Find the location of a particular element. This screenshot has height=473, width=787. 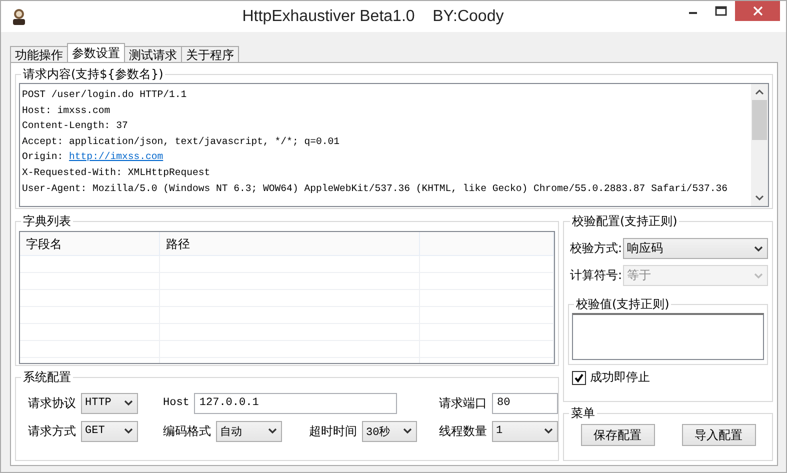

tab: 关于程序 is located at coordinates (210, 54).